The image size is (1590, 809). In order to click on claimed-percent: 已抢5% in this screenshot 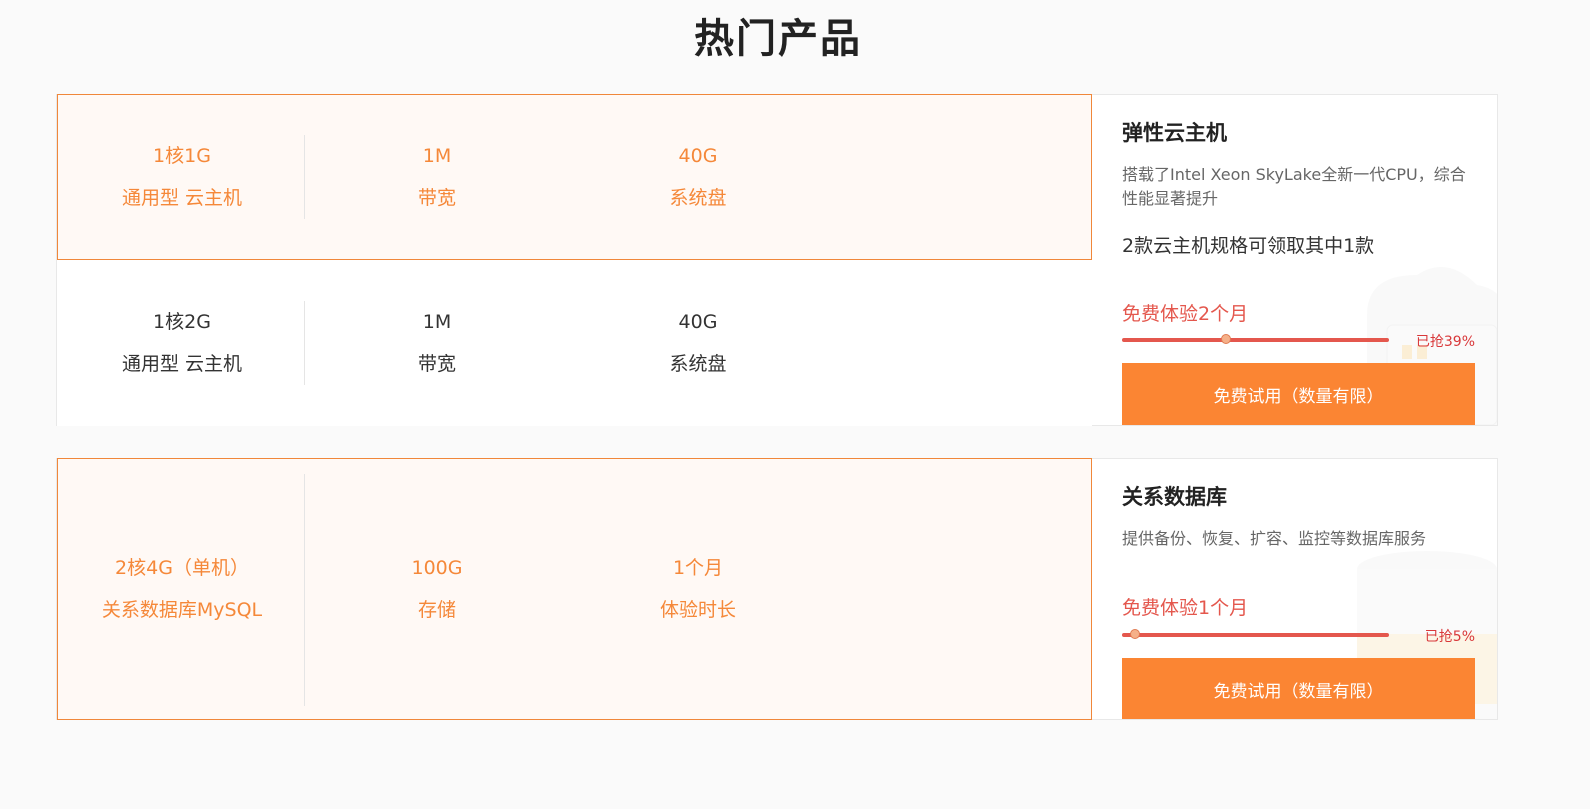, I will do `click(1449, 637)`.